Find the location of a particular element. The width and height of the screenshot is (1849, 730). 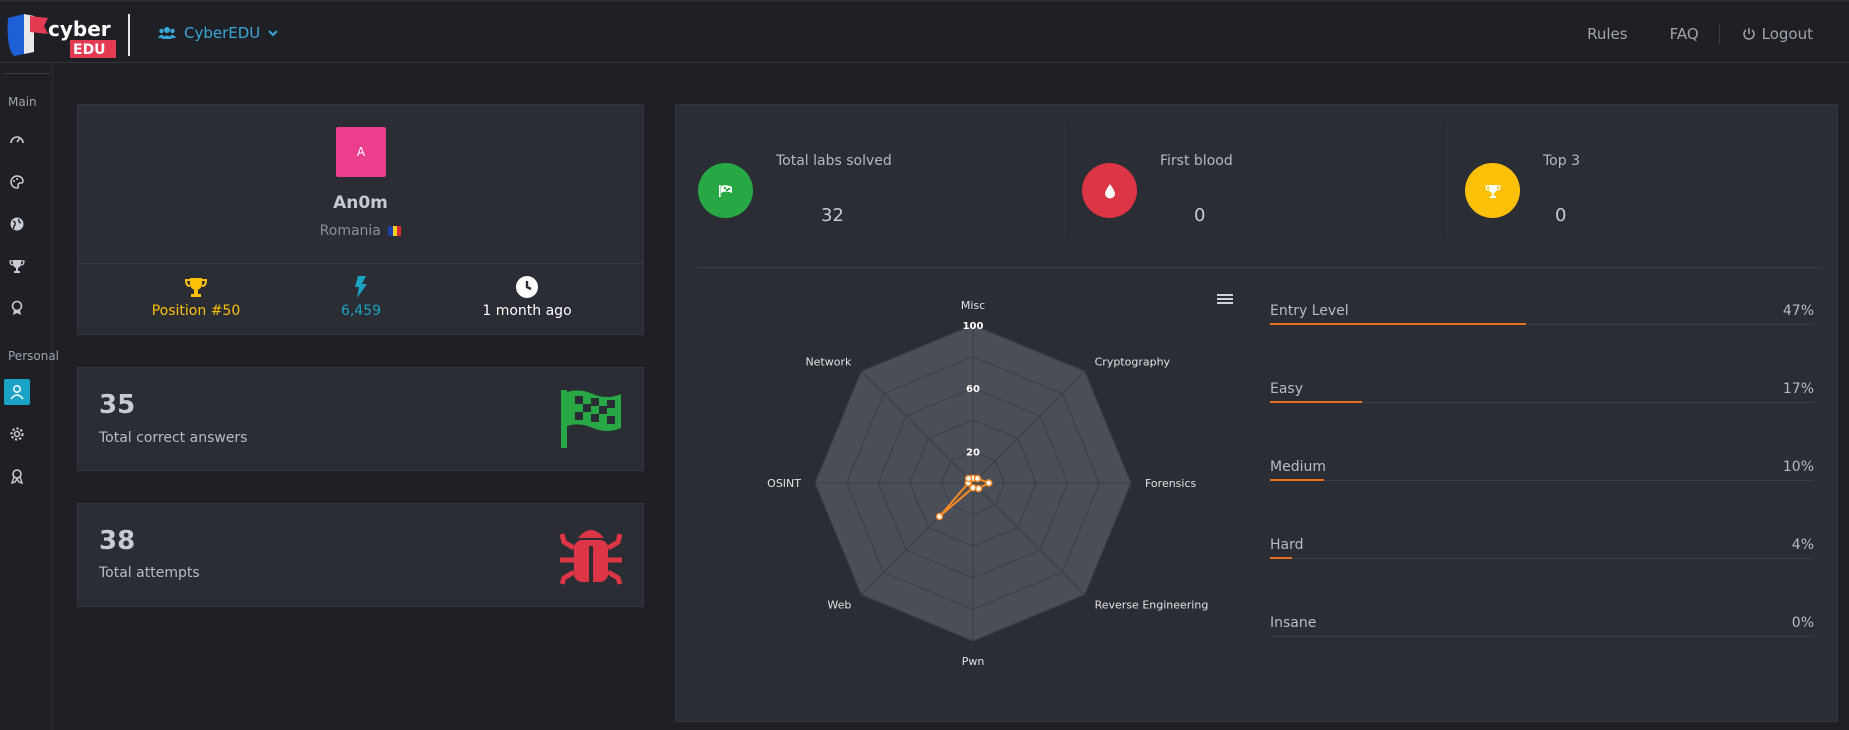

difficulty-percent: 17% is located at coordinates (1798, 389).